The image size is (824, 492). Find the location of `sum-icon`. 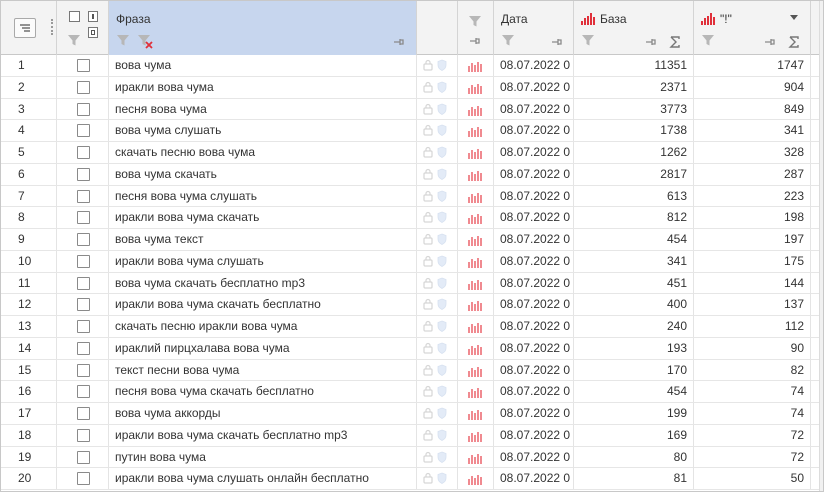

sum-icon is located at coordinates (675, 42).